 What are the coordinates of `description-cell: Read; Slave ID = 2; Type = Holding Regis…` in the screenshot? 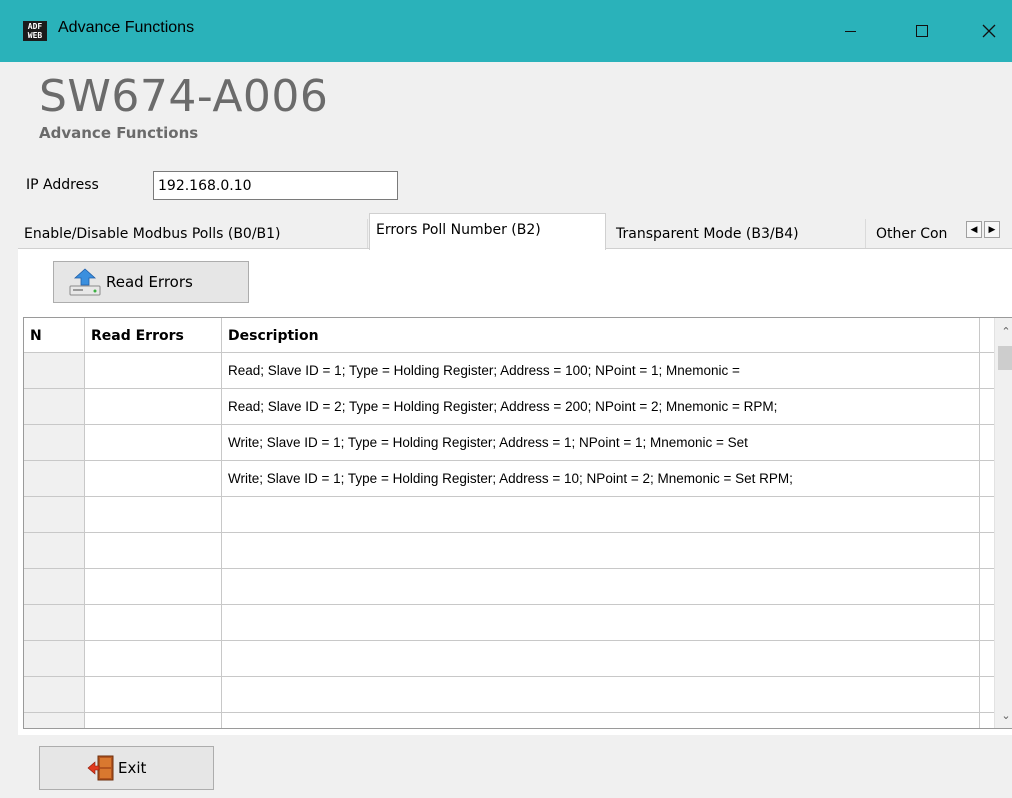 It's located at (601, 406).